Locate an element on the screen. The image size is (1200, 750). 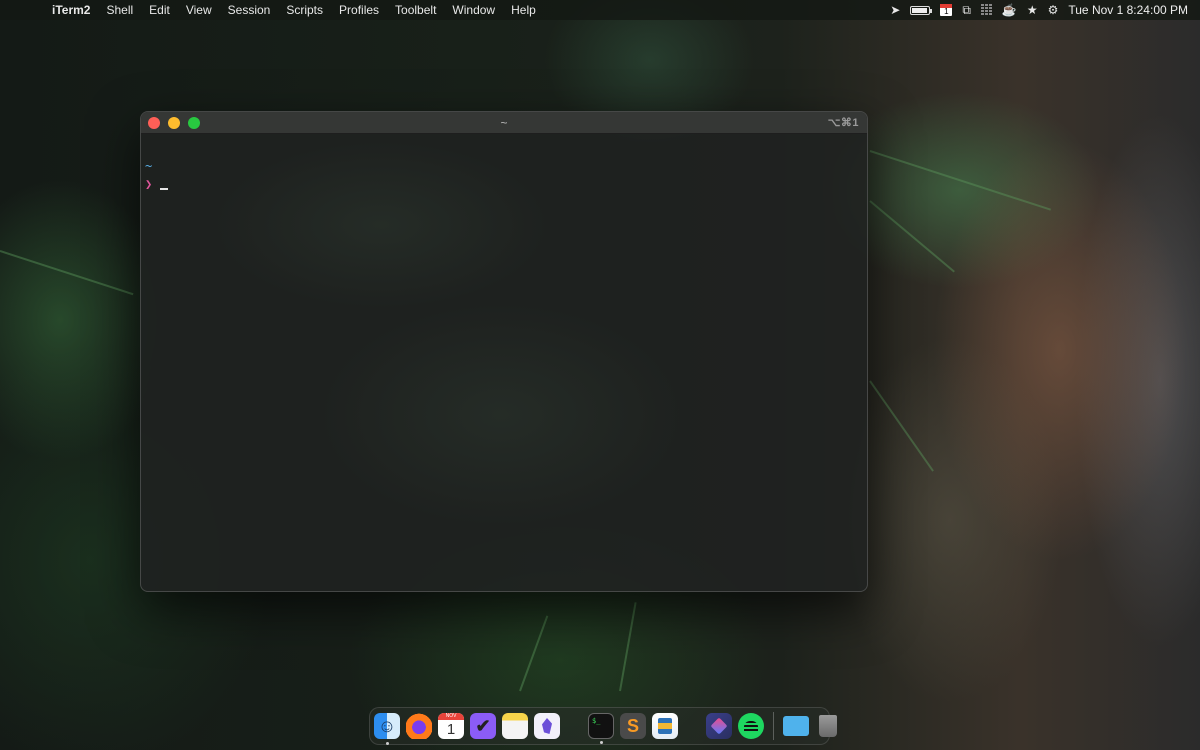
layers-icon: ⧉ is located at coordinates (966, 10).